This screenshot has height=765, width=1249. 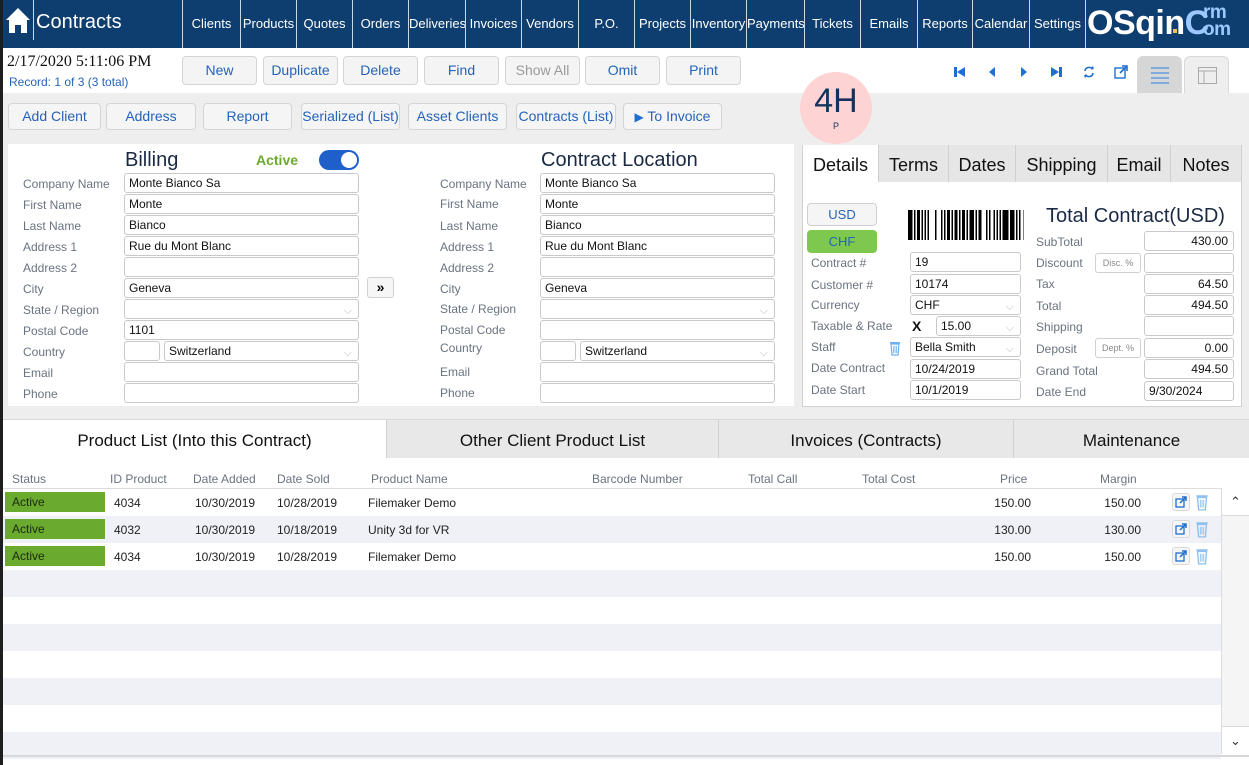 What do you see at coordinates (657, 330) in the screenshot?
I see `location-postal-field` at bounding box center [657, 330].